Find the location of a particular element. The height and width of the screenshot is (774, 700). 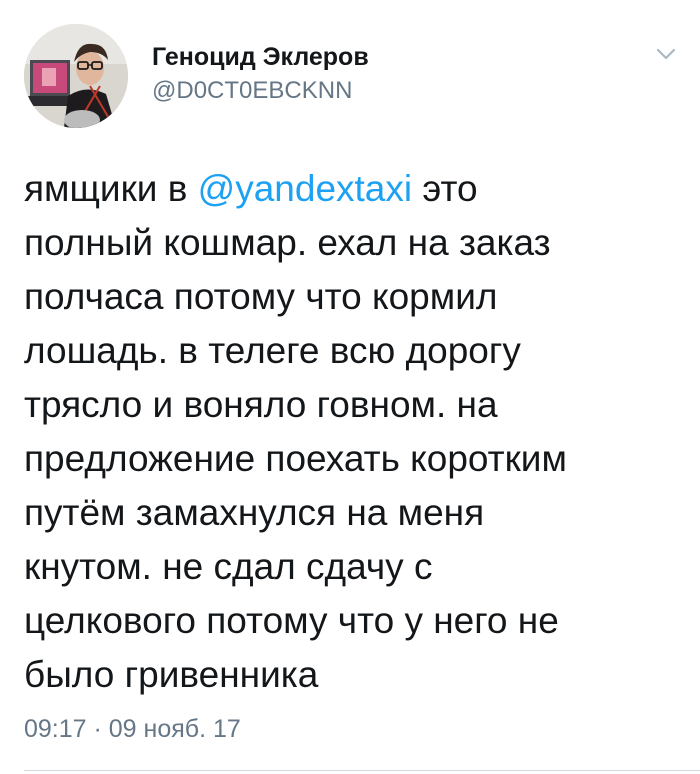

tweet-time: 09:17 is located at coordinates (55, 729).